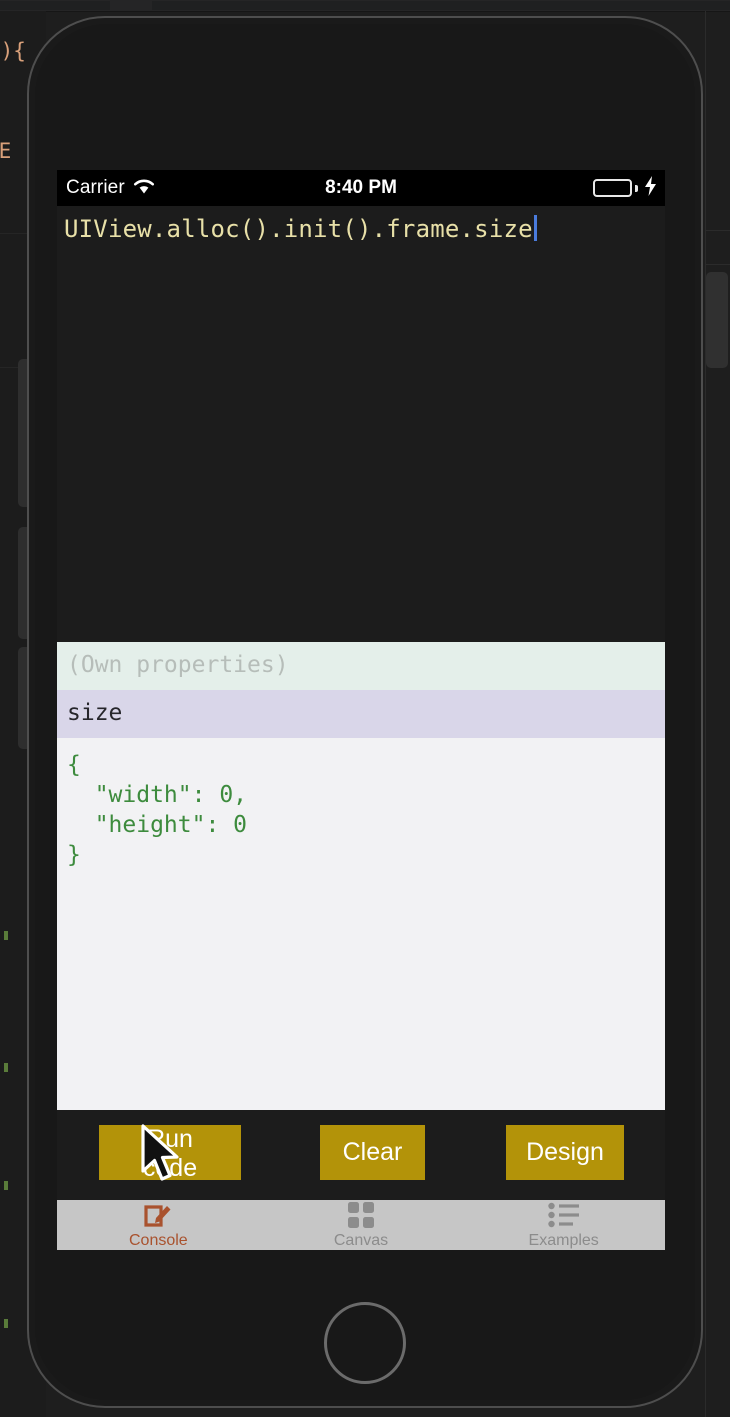 This screenshot has width=730, height=1417. I want to click on action-buttons-row: Run code Clear Design, so click(361, 1155).